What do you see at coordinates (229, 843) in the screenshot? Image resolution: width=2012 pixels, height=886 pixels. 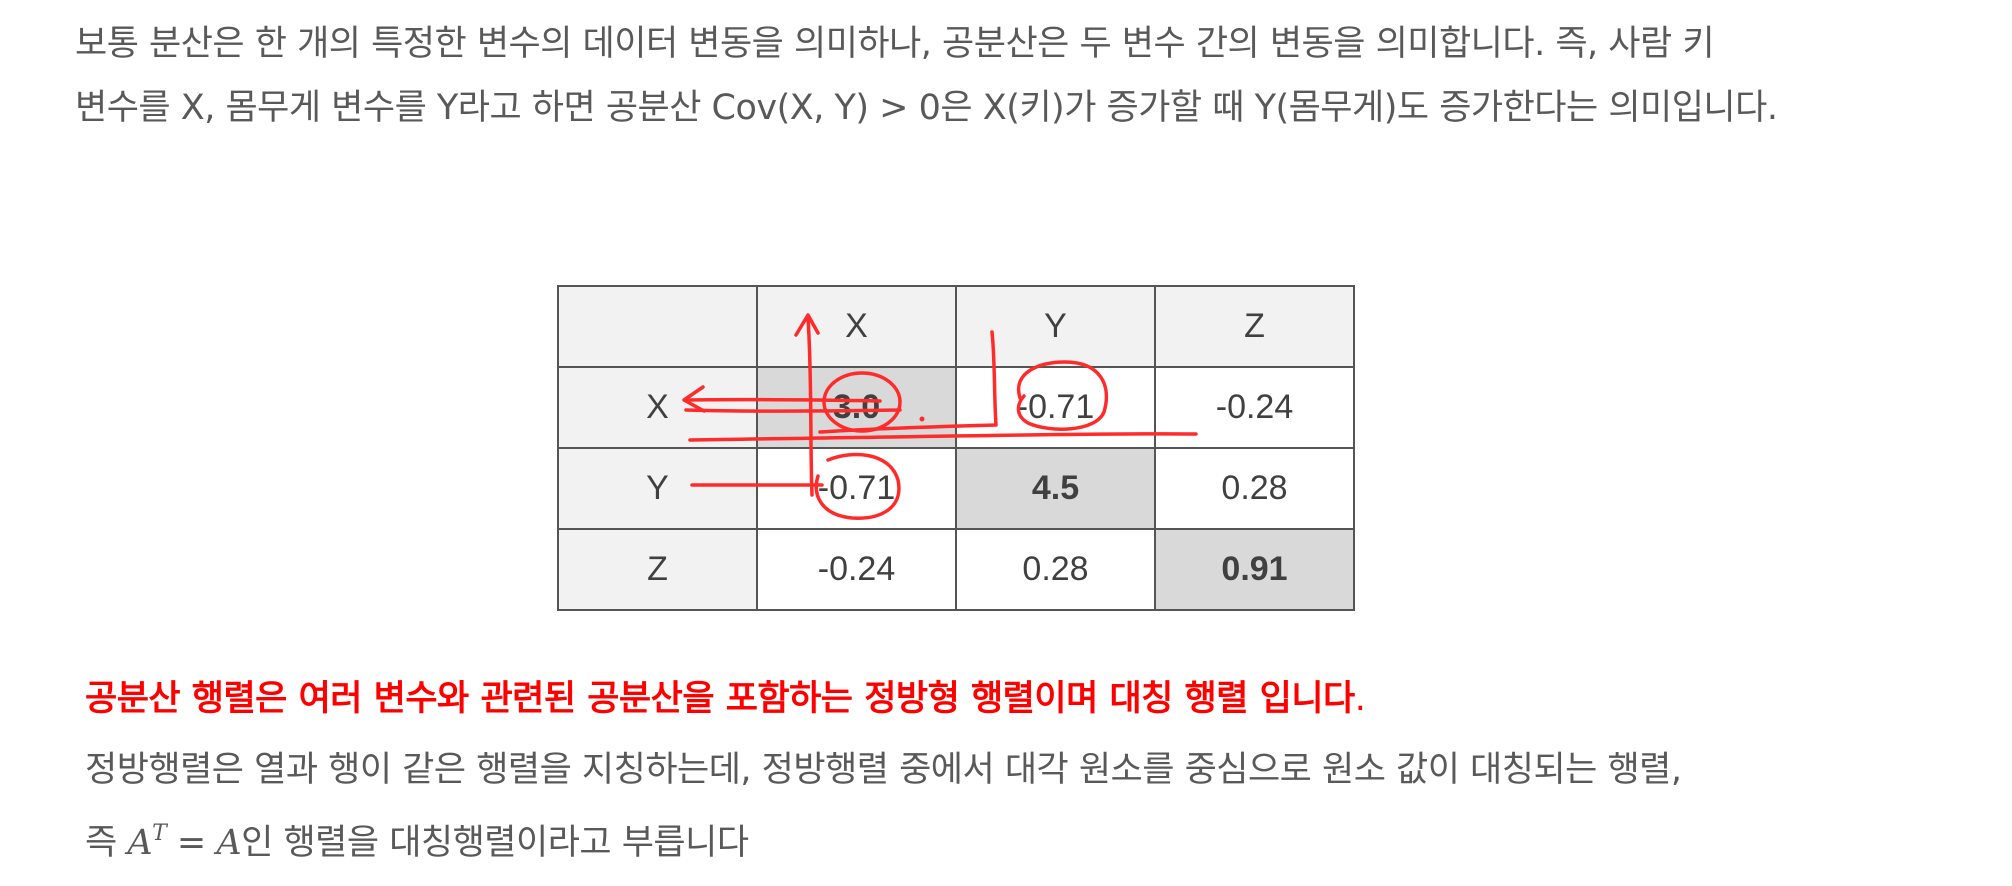 I see `math-rhs: A` at bounding box center [229, 843].